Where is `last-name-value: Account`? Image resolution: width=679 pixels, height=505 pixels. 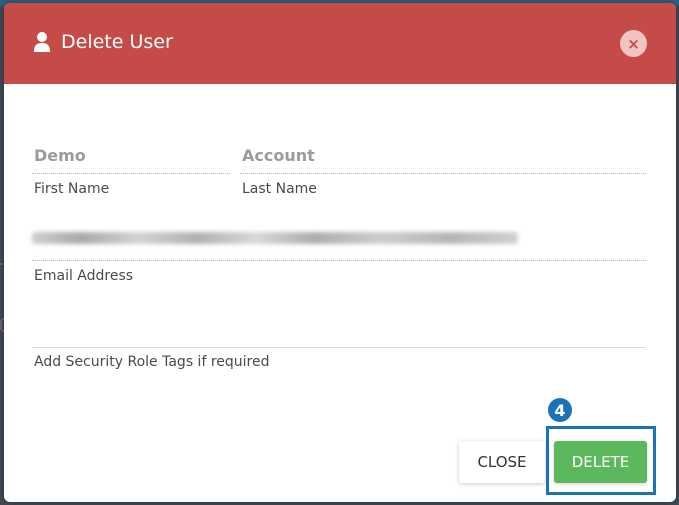
last-name-value: Account is located at coordinates (278, 156).